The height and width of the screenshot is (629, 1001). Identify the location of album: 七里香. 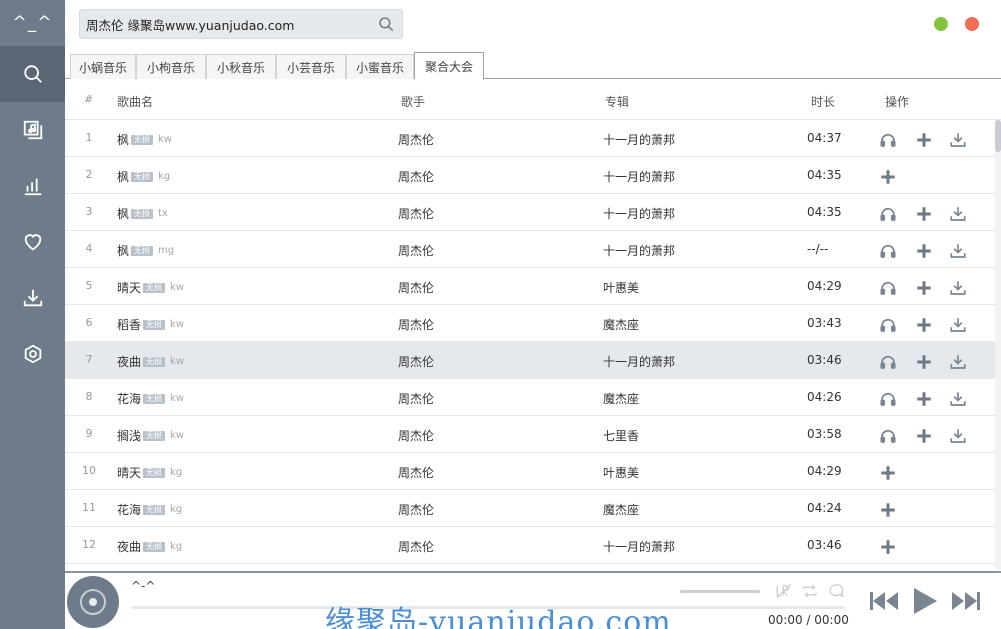
(621, 435).